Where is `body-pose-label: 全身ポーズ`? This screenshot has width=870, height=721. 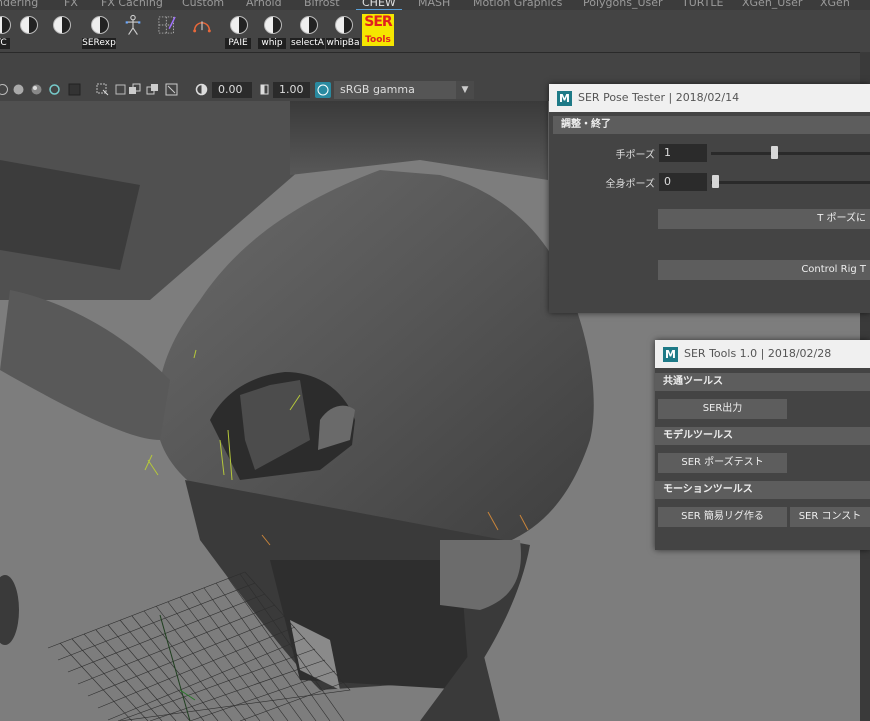 body-pose-label: 全身ポーズ is located at coordinates (630, 184).